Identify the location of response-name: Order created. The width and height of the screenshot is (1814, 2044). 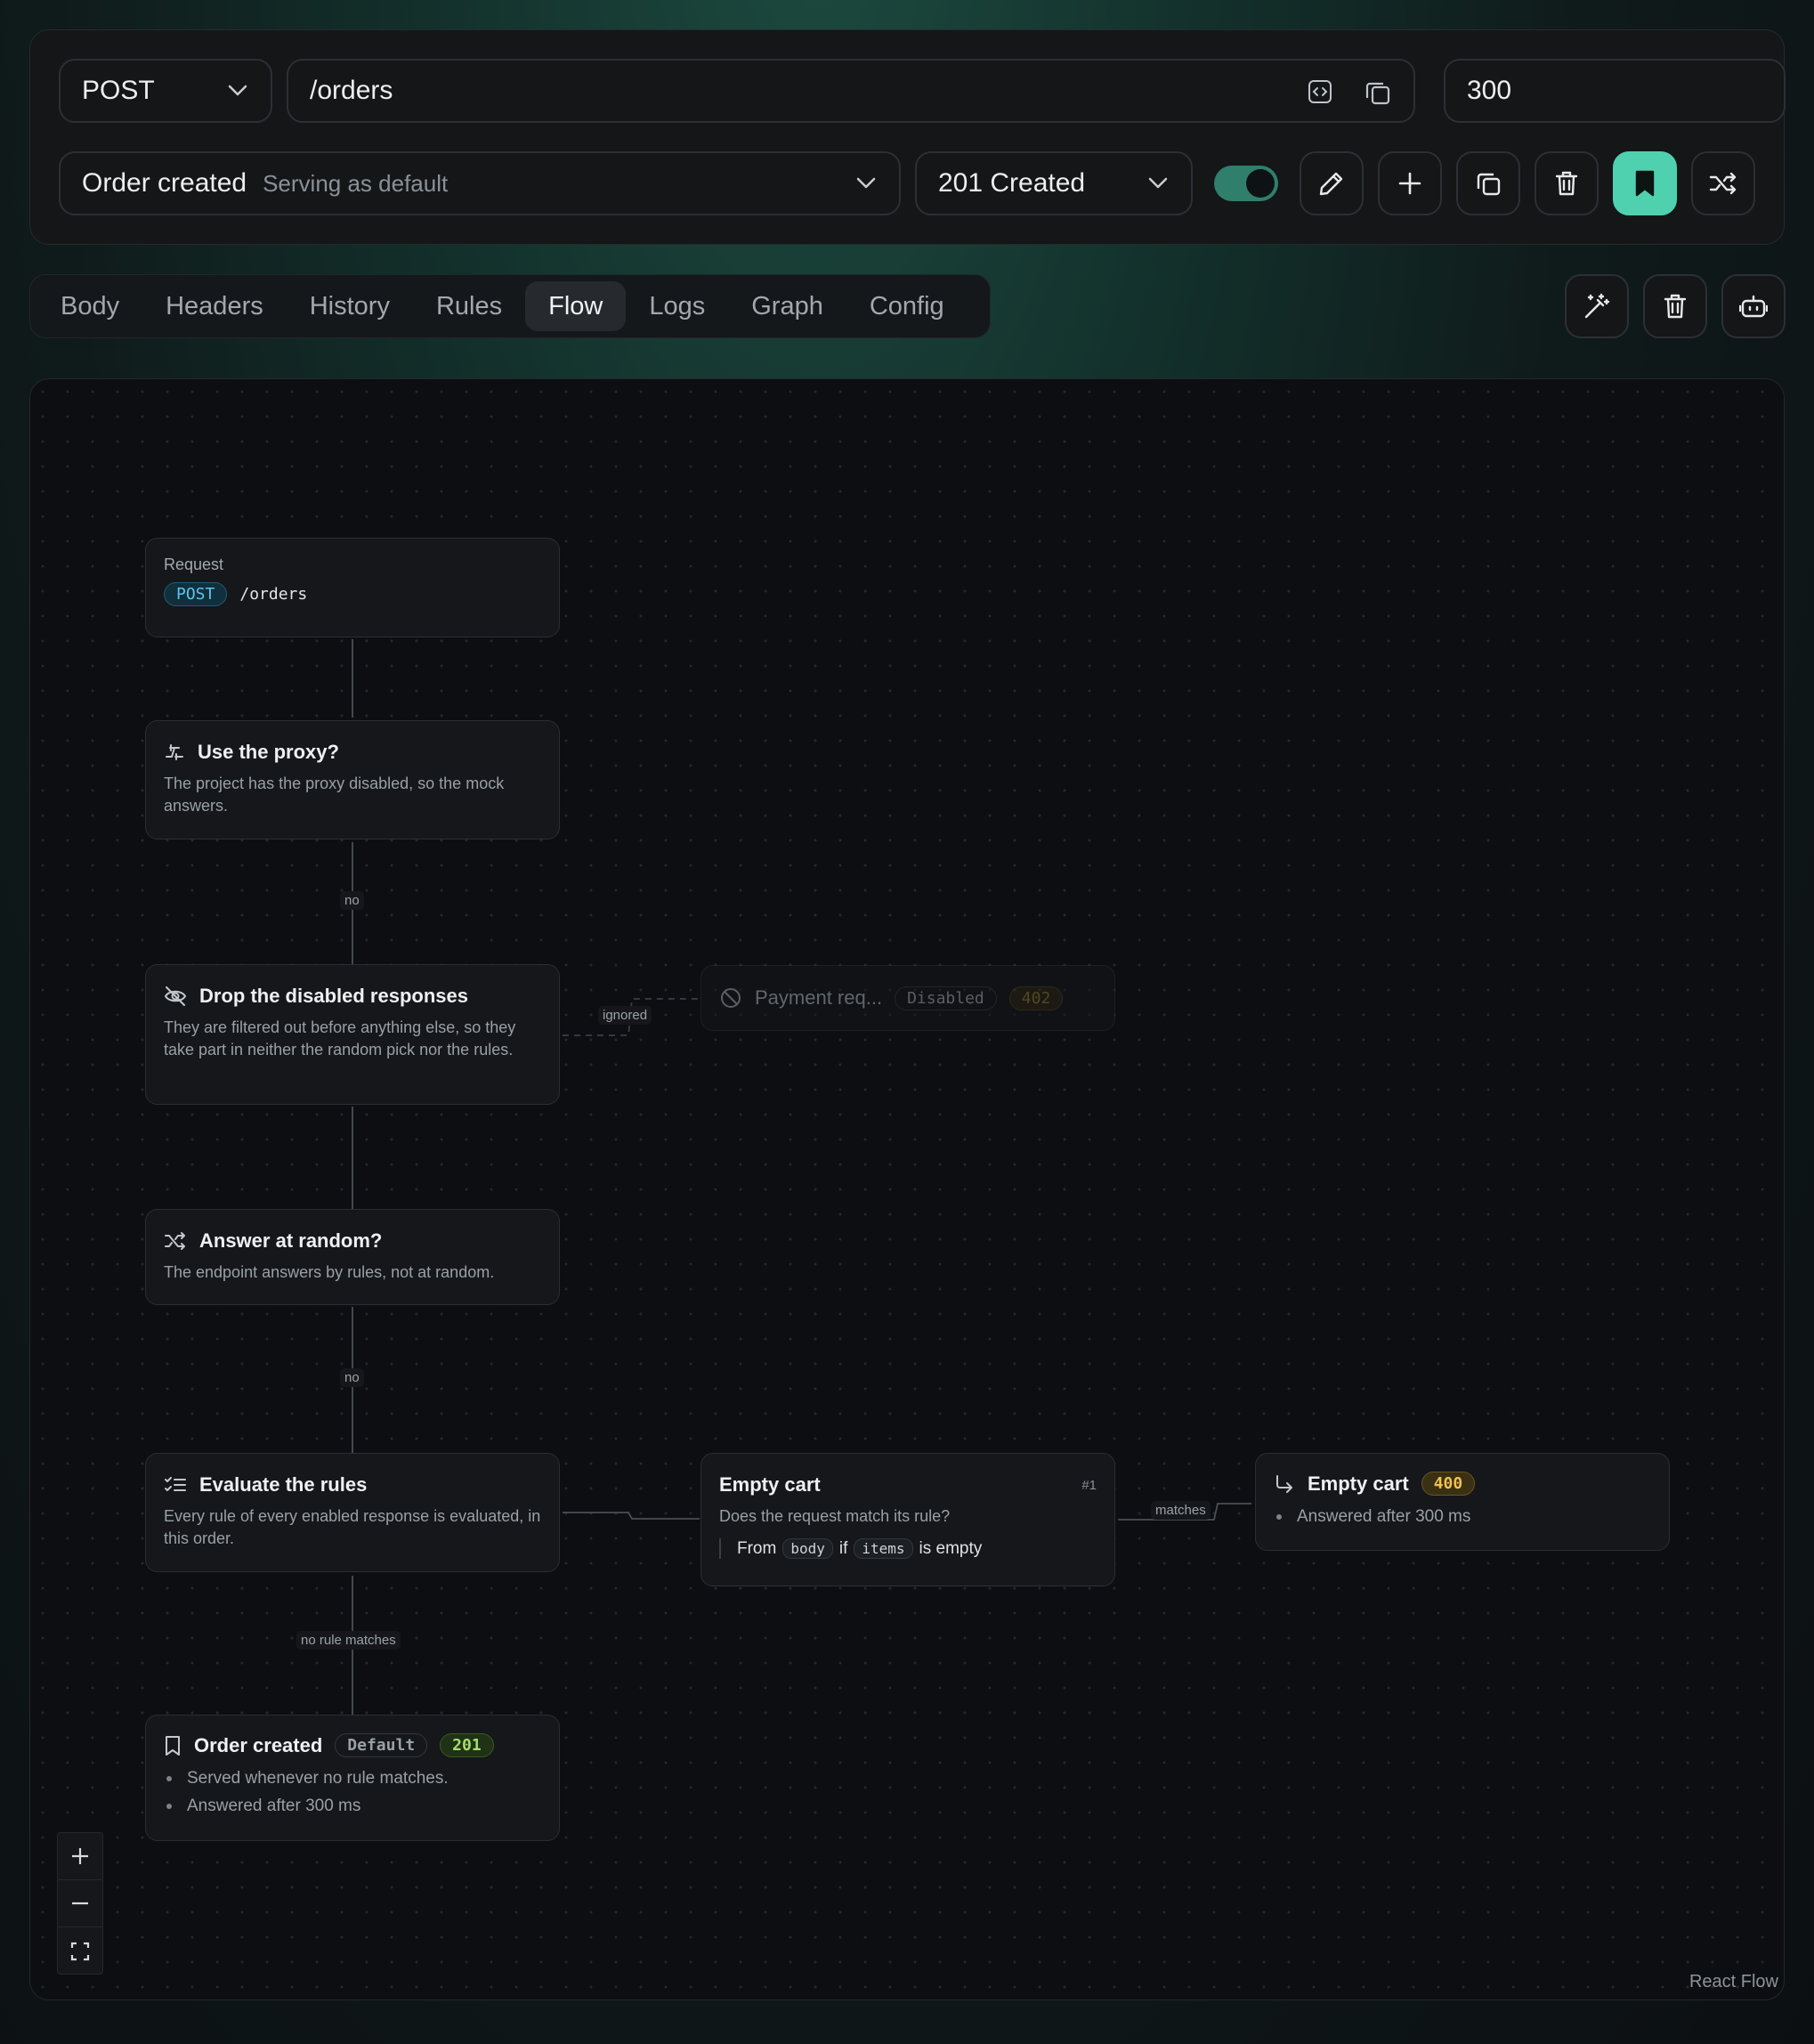
(164, 183).